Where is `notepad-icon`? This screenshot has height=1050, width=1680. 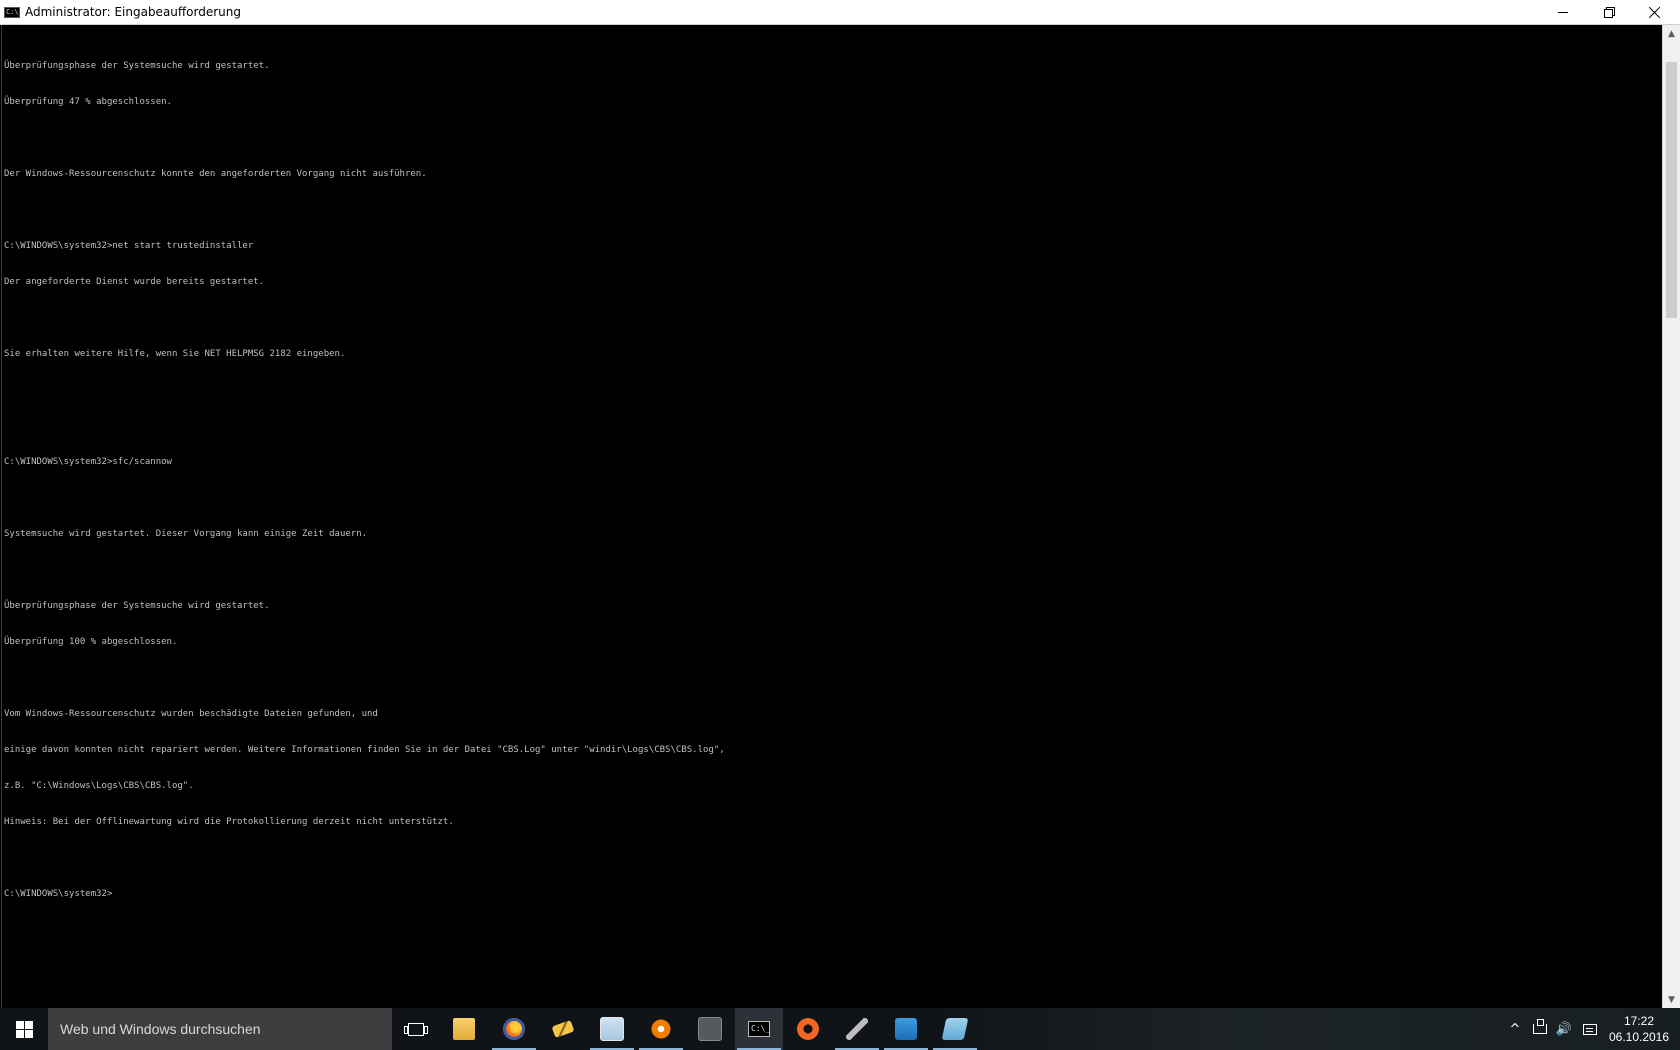 notepad-icon is located at coordinates (612, 1029).